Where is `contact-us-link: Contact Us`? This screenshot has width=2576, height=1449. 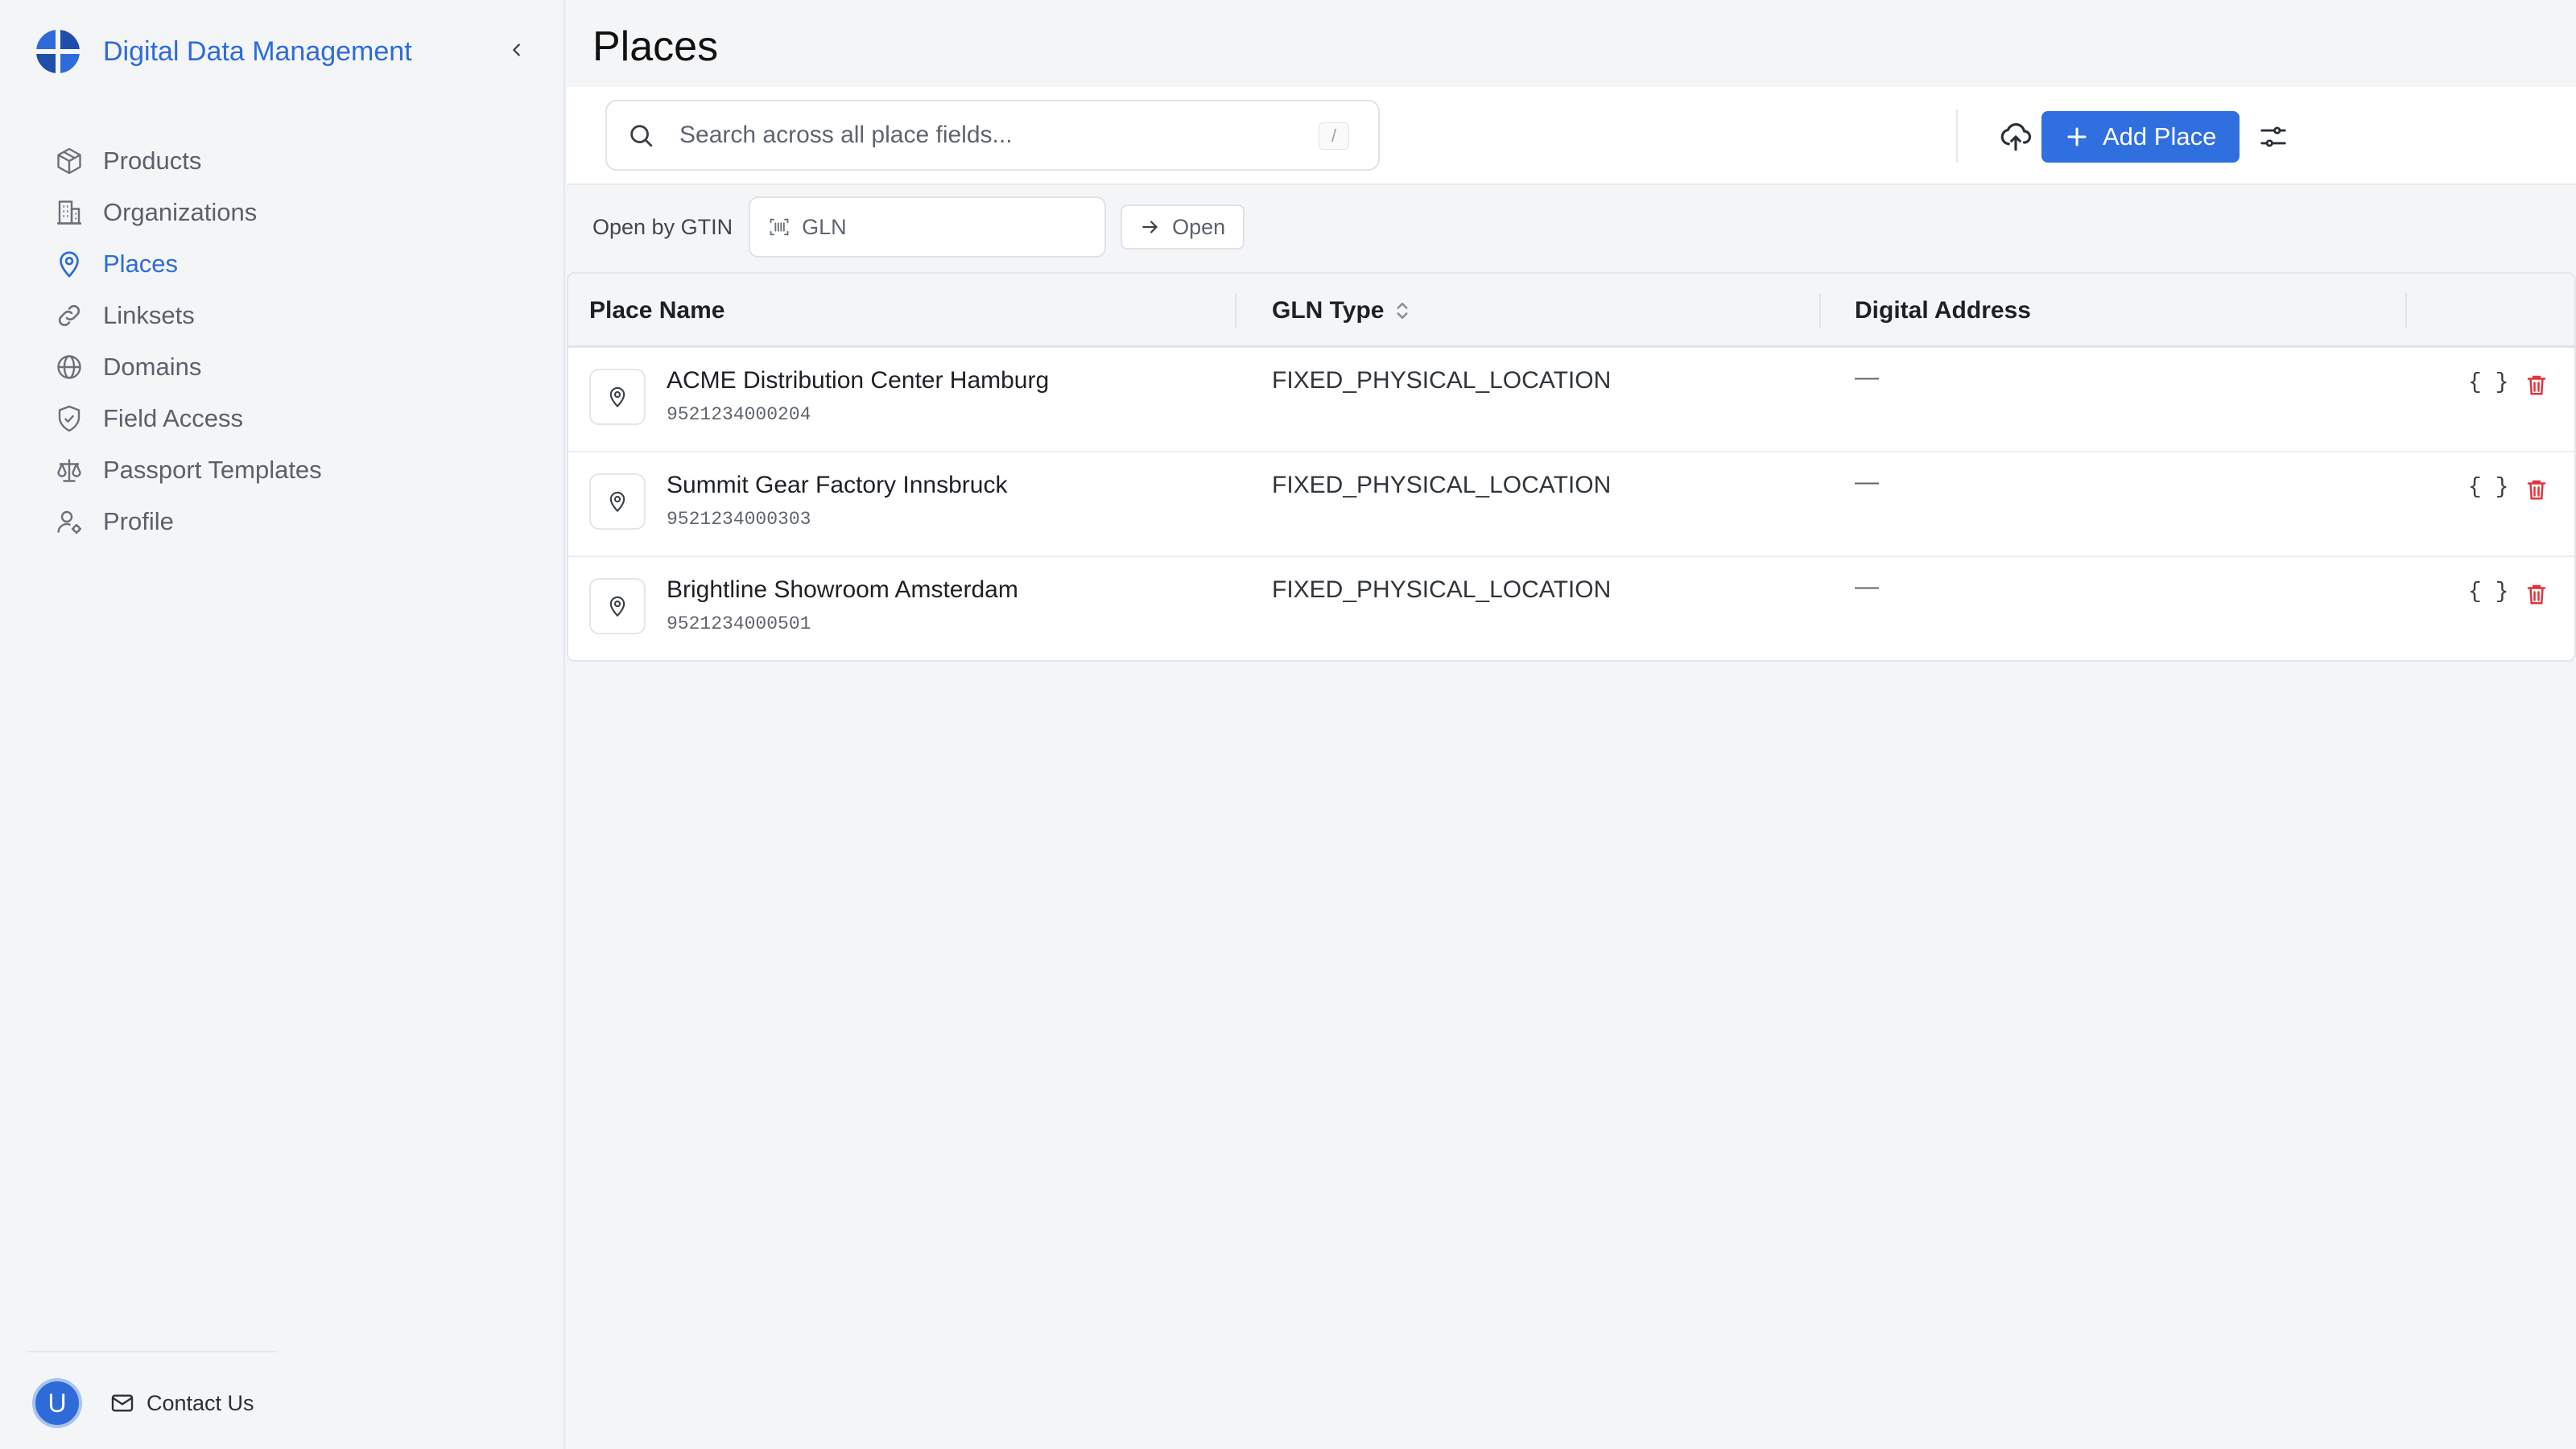 contact-us-link: Contact Us is located at coordinates (181, 1403).